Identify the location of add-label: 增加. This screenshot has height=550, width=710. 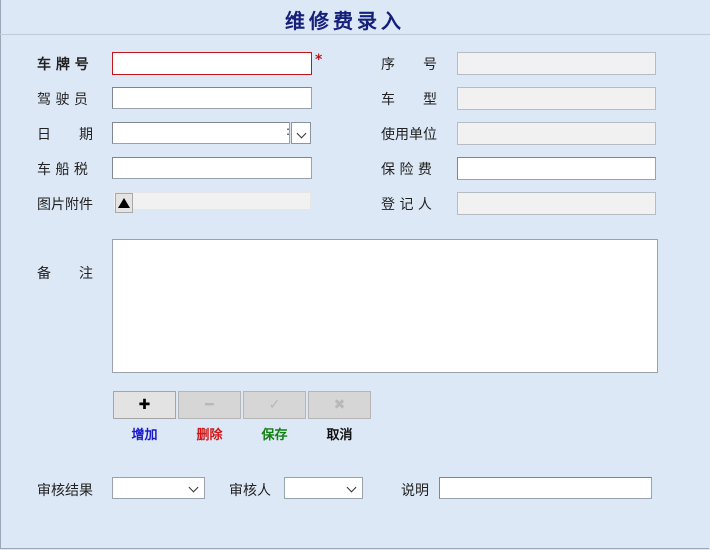
(144, 433).